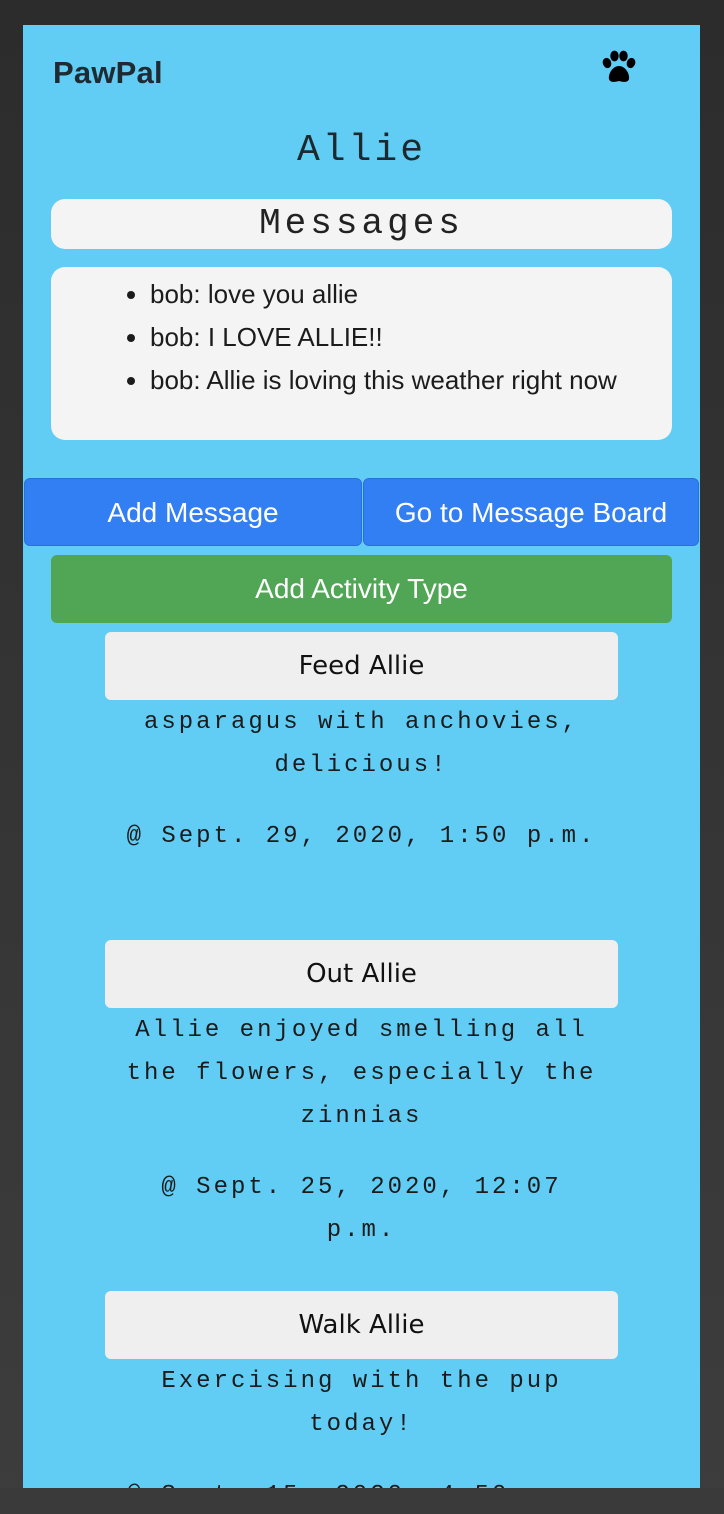  What do you see at coordinates (361, 1325) in the screenshot?
I see `walk-activity-button: Walk Allie` at bounding box center [361, 1325].